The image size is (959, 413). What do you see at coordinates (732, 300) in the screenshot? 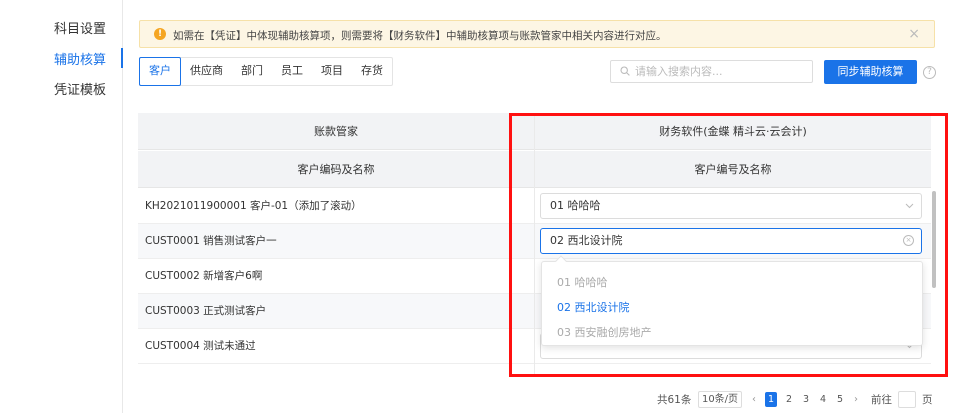
I see `select-dropdown: 01 哈哈哈 02 西北设计院 03 西安融创房地产` at bounding box center [732, 300].